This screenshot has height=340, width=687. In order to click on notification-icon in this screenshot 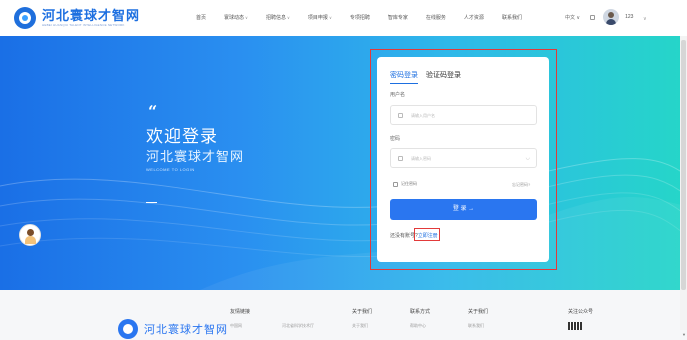, I will do `click(593, 17)`.